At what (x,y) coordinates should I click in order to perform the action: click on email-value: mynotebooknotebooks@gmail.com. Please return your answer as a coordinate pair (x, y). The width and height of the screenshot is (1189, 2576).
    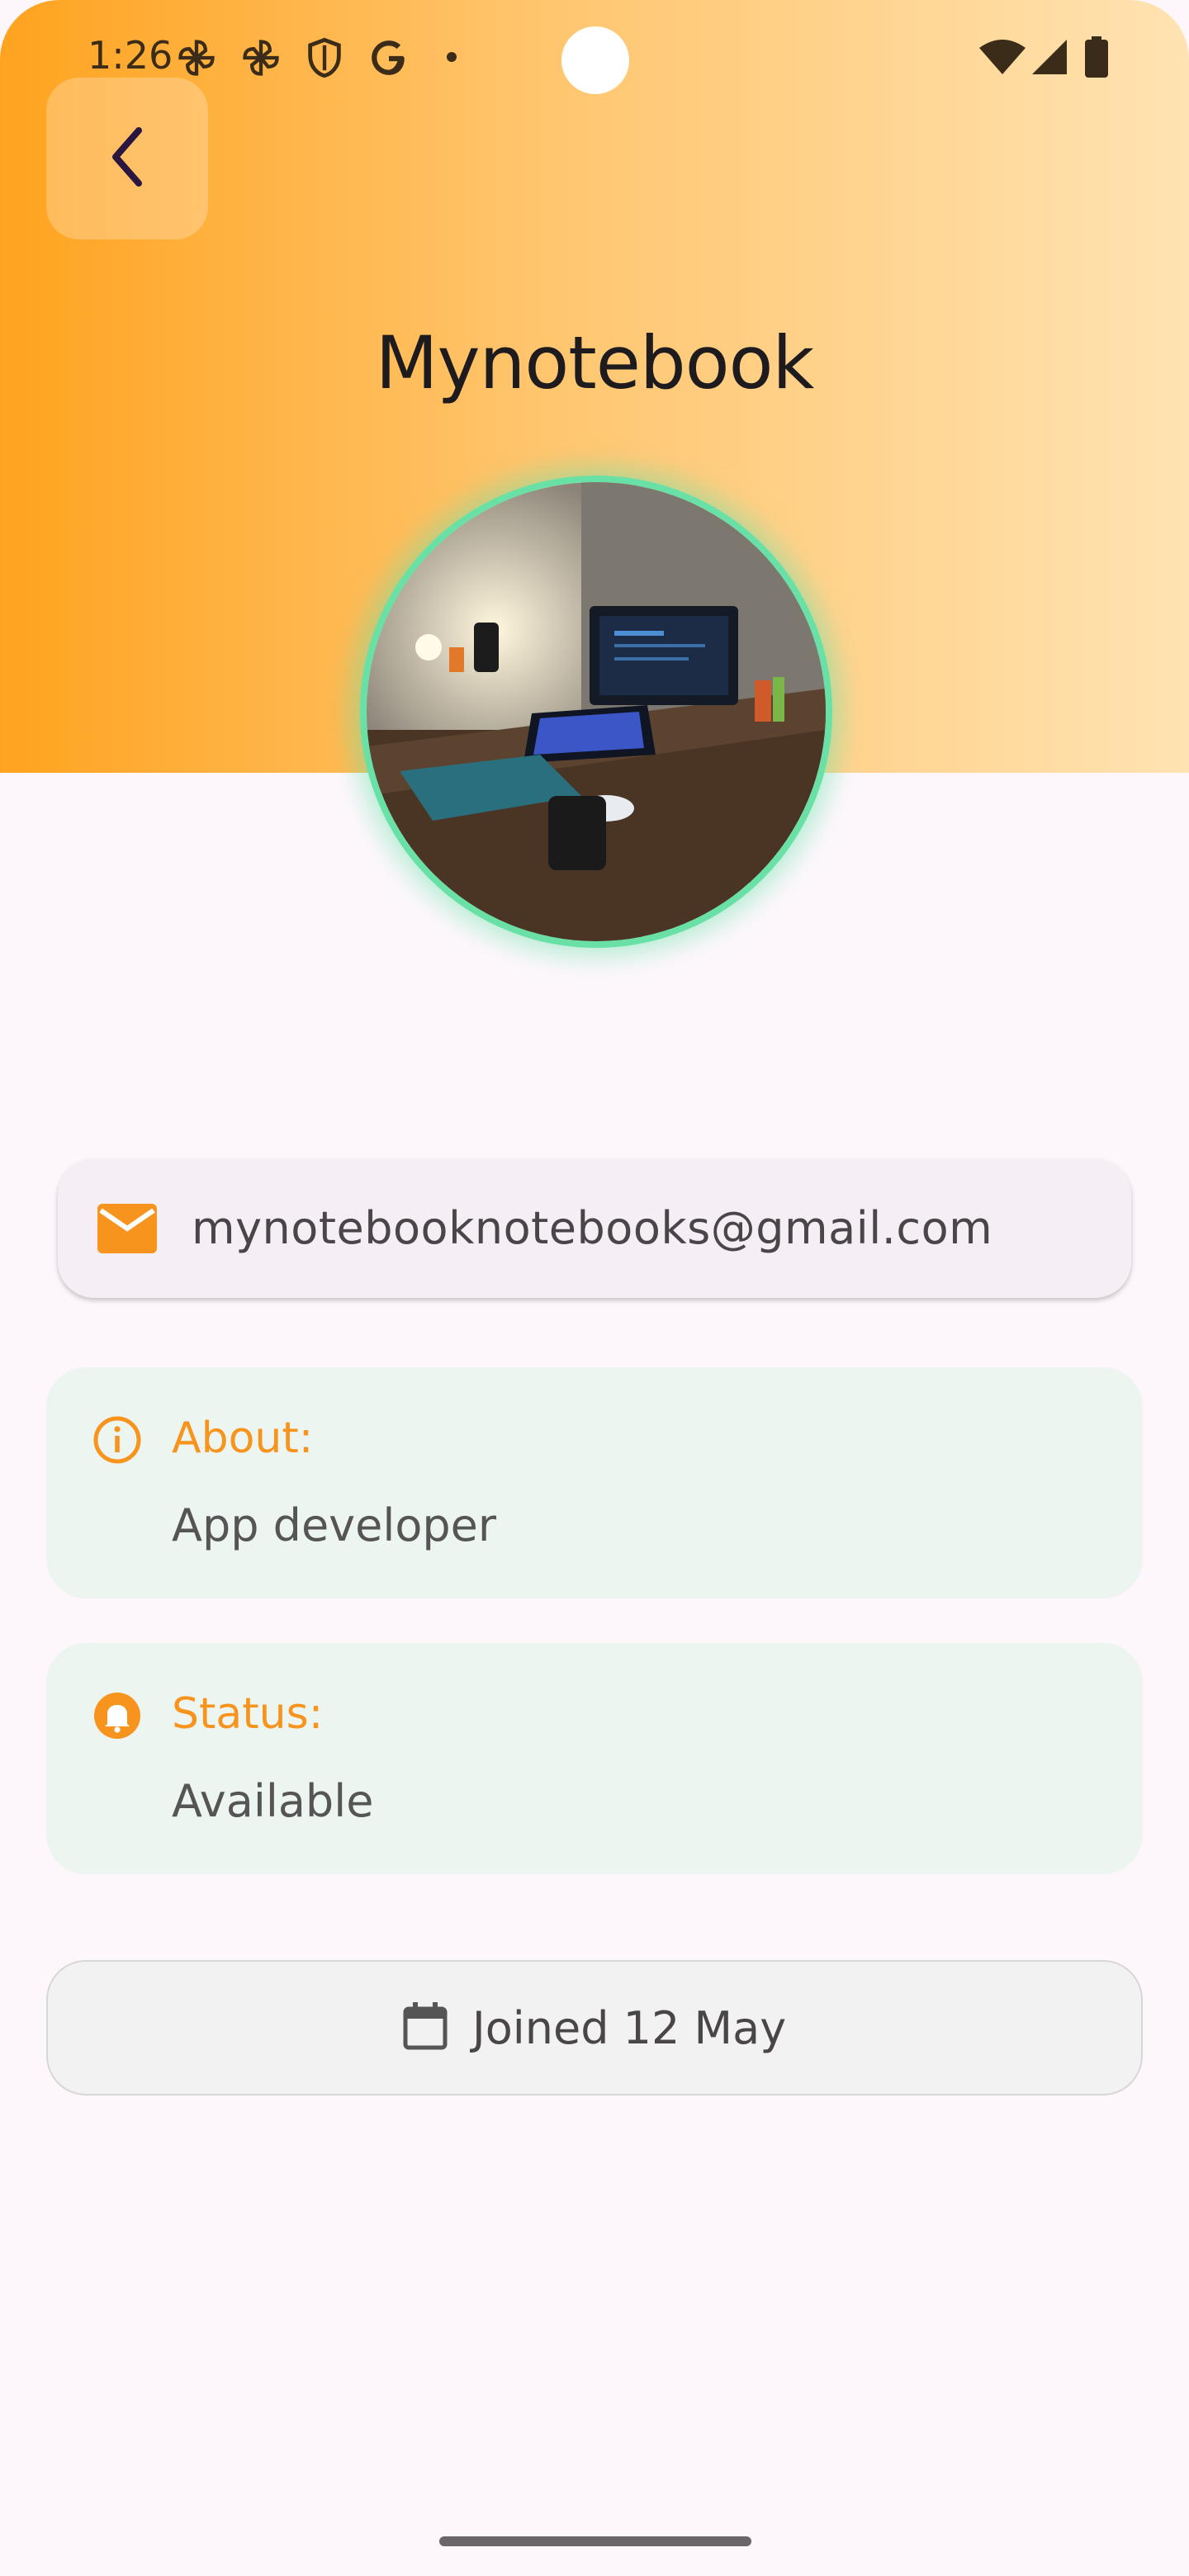
    Looking at the image, I should click on (592, 1228).